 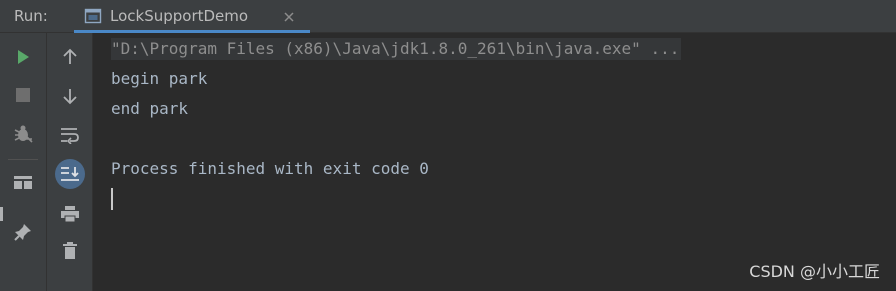 I want to click on console-actions-toolbar, so click(x=70, y=162).